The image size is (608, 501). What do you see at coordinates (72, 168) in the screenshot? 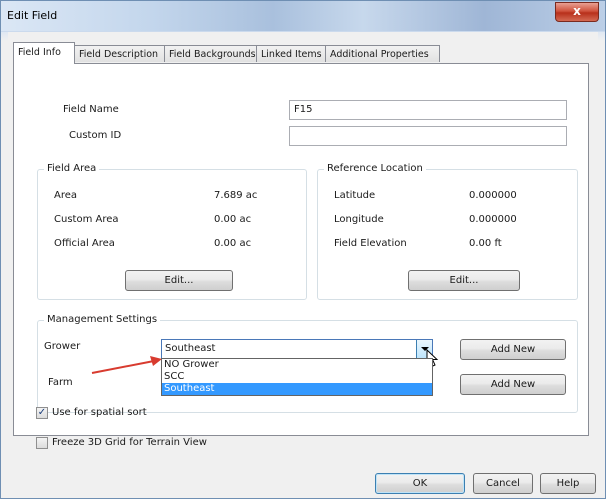
I see `field-area-title: Field Area` at bounding box center [72, 168].